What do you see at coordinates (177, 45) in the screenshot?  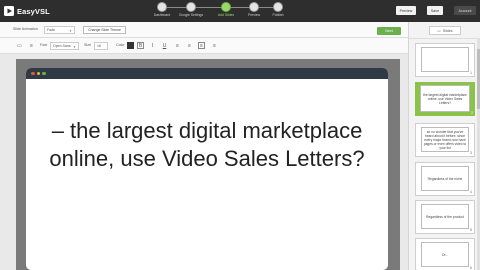 I see `align-left-icon: ≡` at bounding box center [177, 45].